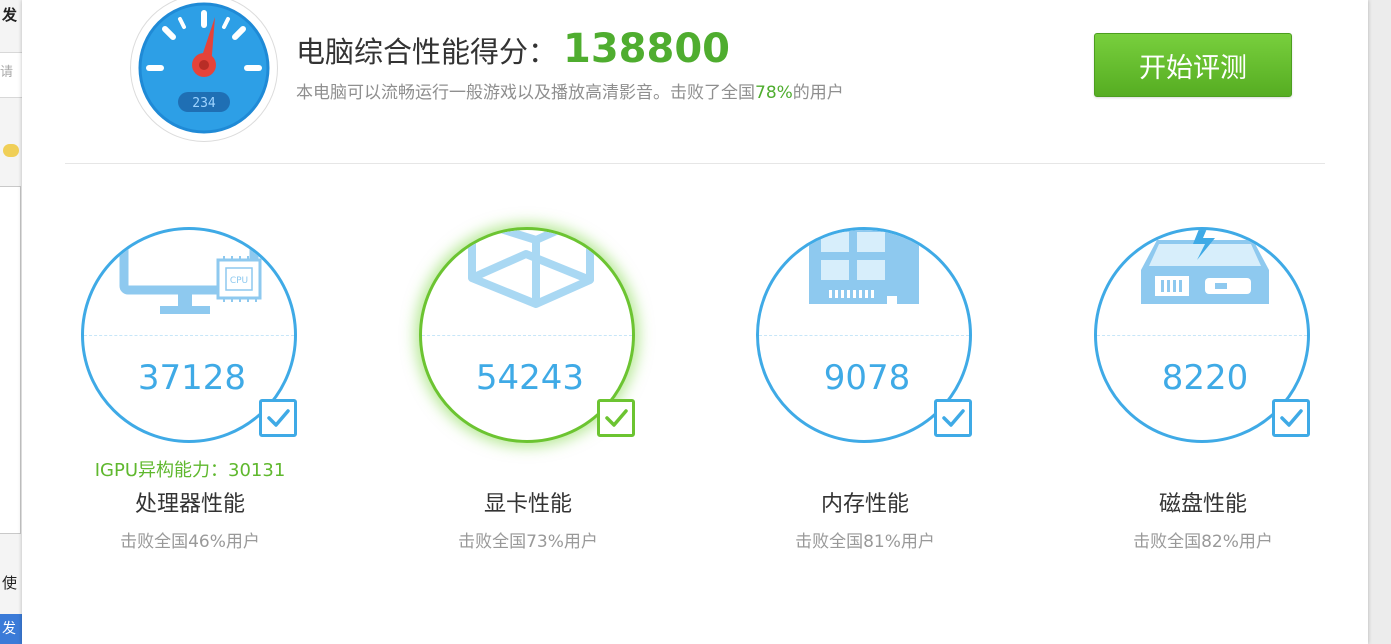 This screenshot has height=644, width=1391. I want to click on disk-score-value: 8220, so click(1205, 378).